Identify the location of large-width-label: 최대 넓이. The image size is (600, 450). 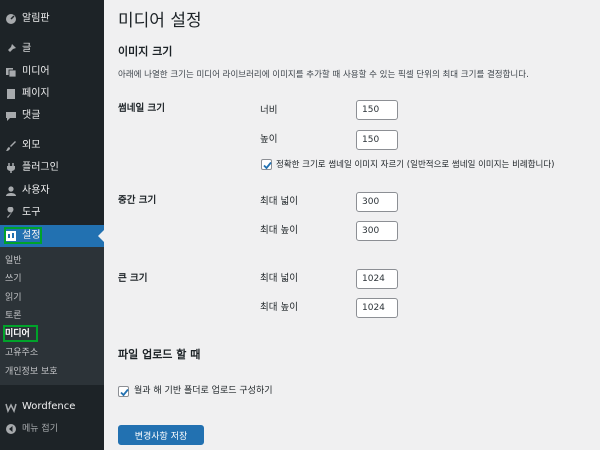
(279, 278).